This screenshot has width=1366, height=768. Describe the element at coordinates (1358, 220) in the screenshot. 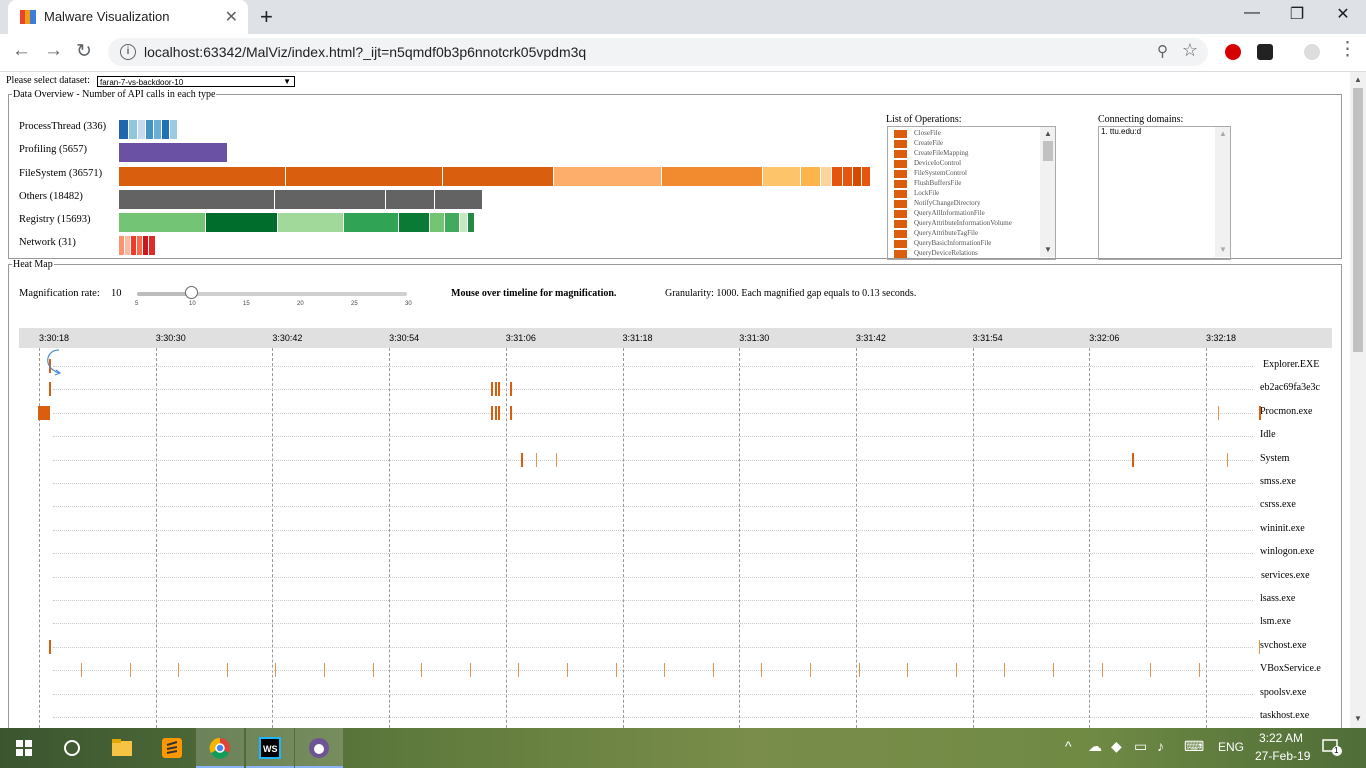

I see `page-scroll-thumb` at that location.